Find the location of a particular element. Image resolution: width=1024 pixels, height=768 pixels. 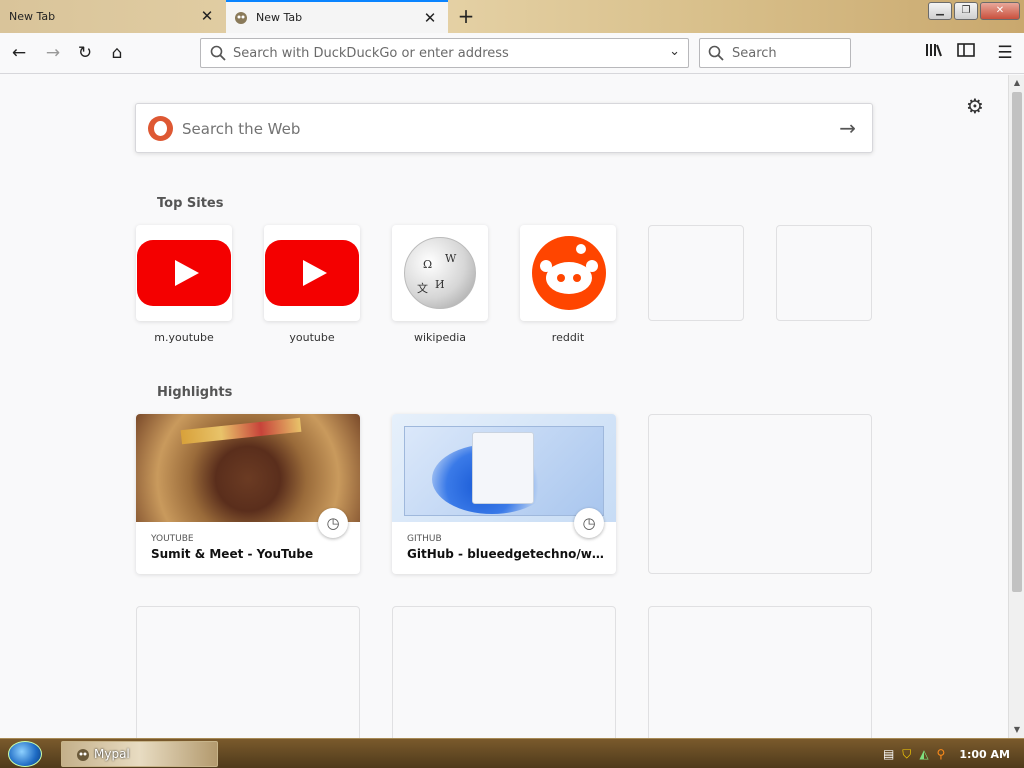

menu-icon: ☰ is located at coordinates (1005, 53).